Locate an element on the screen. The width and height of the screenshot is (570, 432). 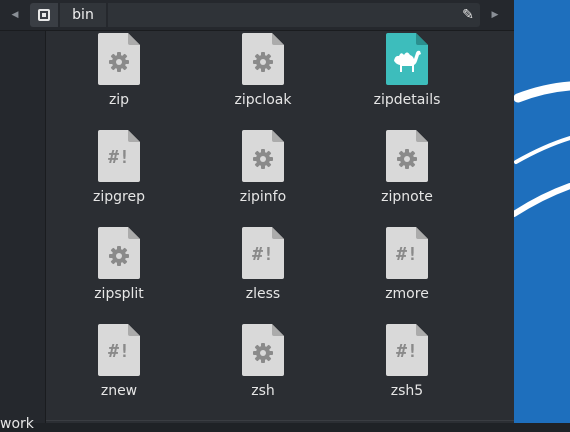
file-item: #! zmore is located at coordinates (407, 264).